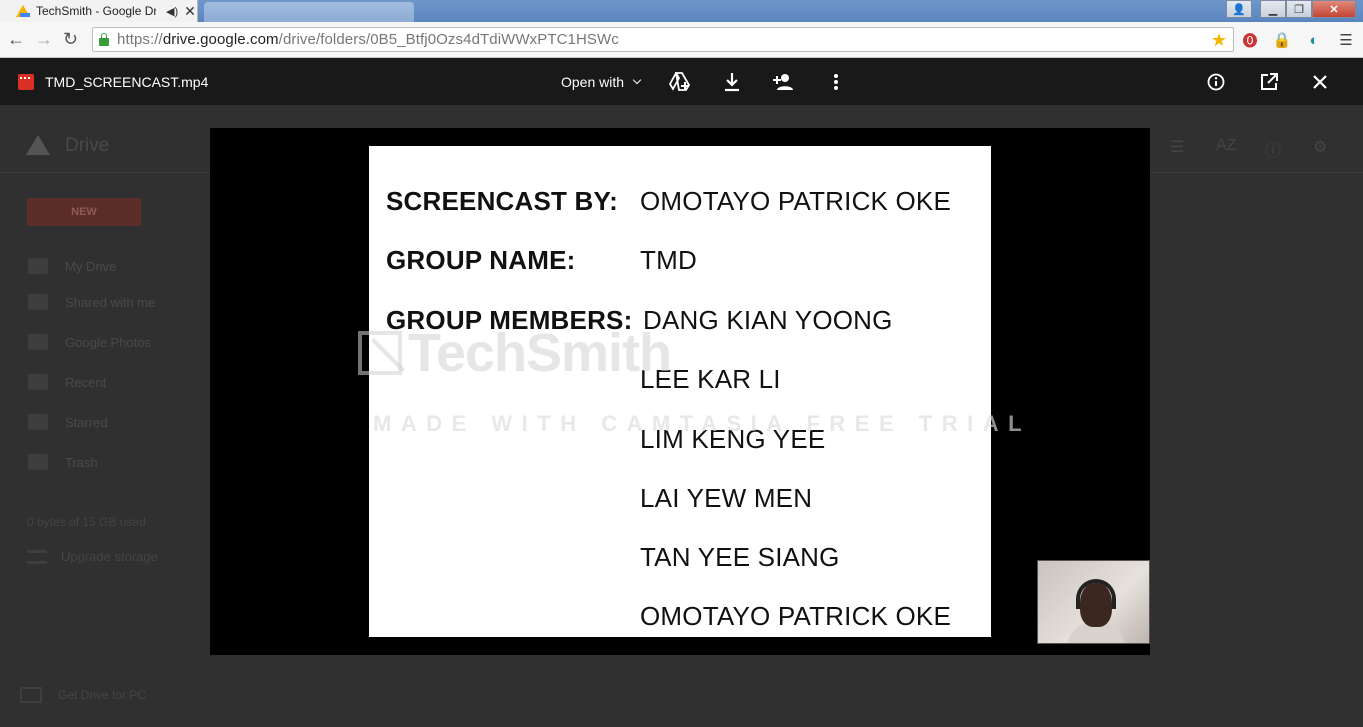 The width and height of the screenshot is (1363, 727). What do you see at coordinates (1096, 594) in the screenshot?
I see `headset-icon` at bounding box center [1096, 594].